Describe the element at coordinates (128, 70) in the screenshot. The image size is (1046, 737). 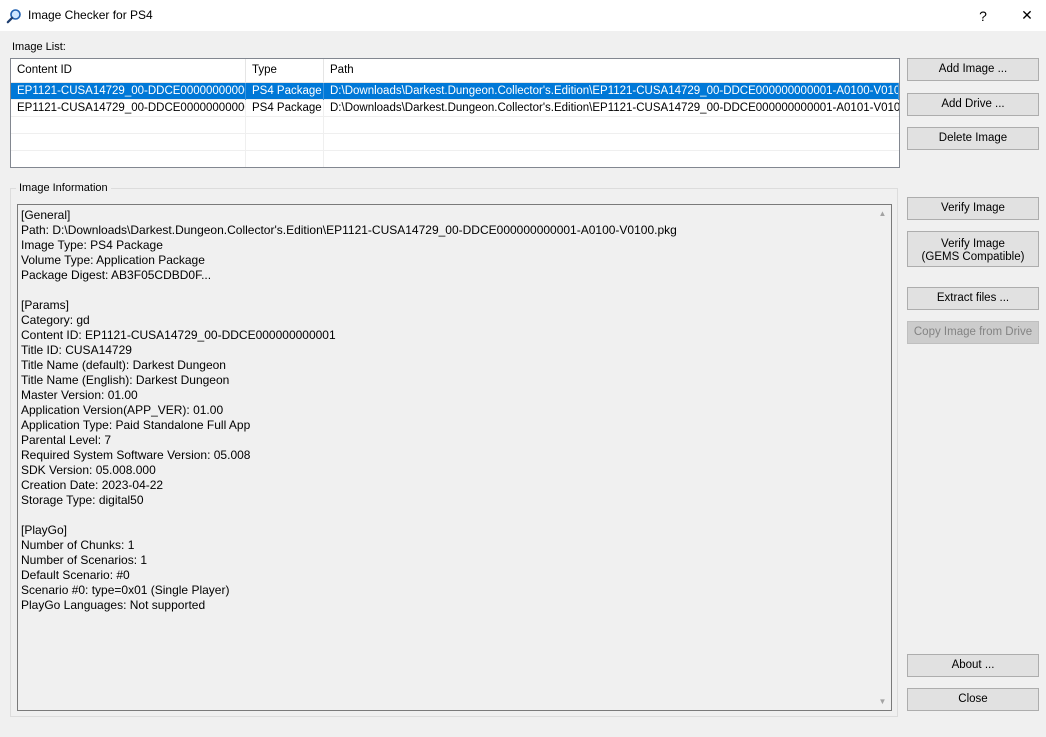
I see `column-header-content-id: Content ID` at that location.